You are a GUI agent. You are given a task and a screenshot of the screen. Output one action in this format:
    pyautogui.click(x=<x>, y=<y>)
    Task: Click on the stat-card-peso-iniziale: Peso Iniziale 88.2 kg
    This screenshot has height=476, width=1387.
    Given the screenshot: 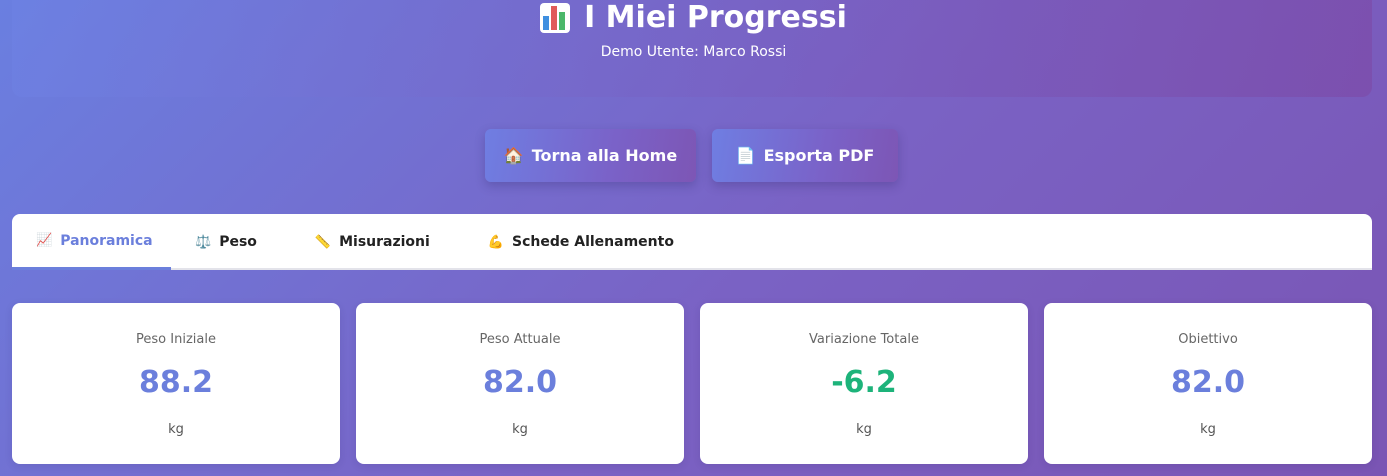 What is the action you would take?
    pyautogui.click(x=176, y=383)
    